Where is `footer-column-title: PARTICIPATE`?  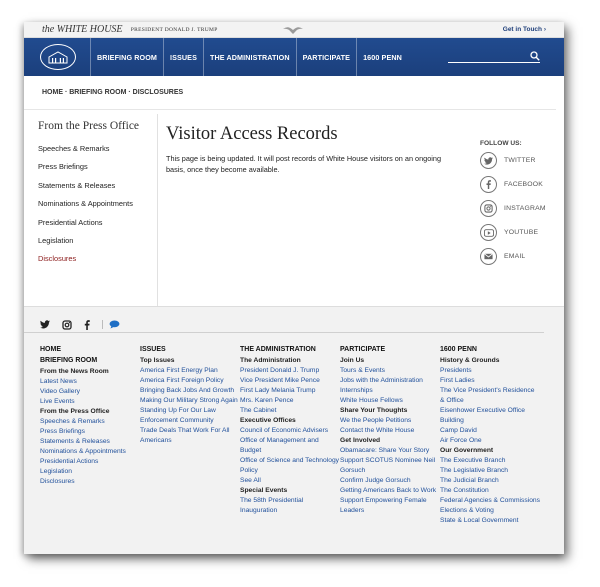
footer-column-title: PARTICIPATE is located at coordinates (390, 349).